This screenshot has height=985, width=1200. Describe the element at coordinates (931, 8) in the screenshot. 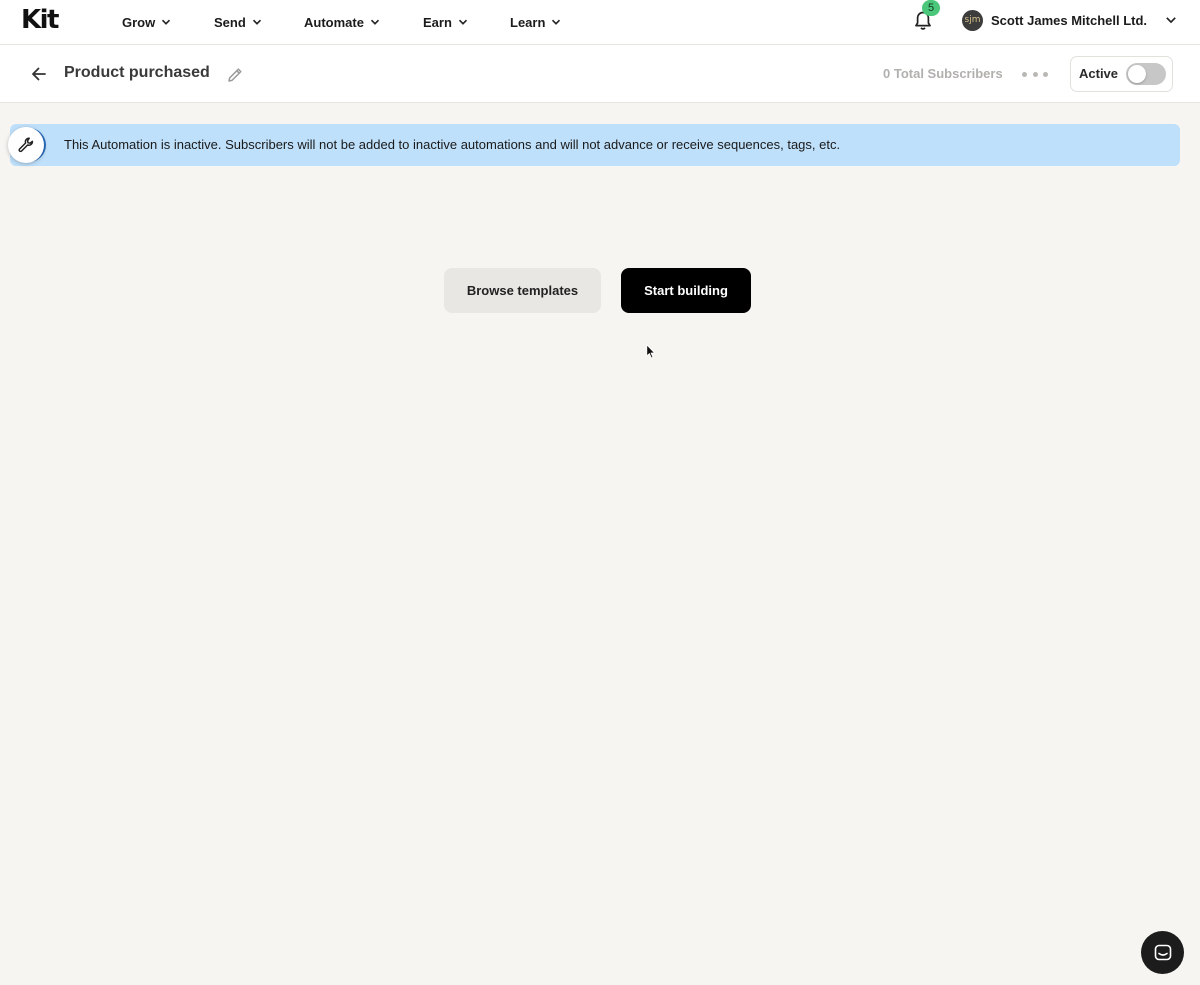

I see `notification-badge: 5` at that location.